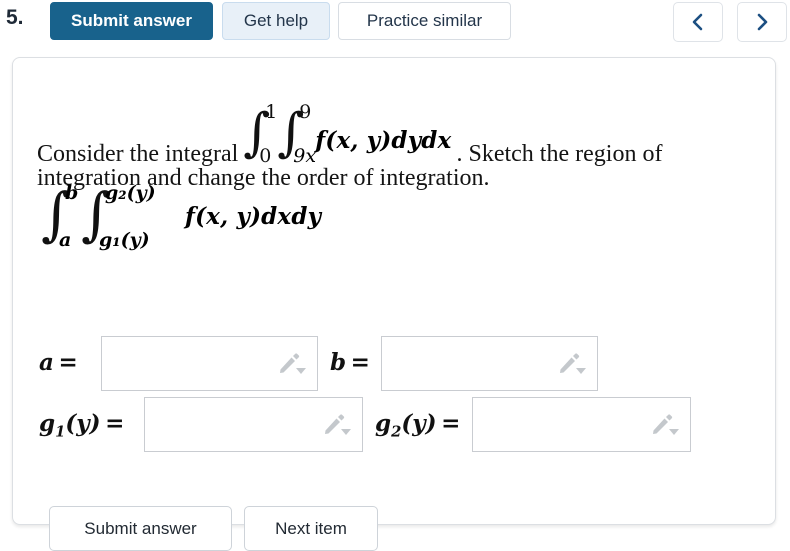  I want to click on label-g2: g2(y) =, so click(418, 425).